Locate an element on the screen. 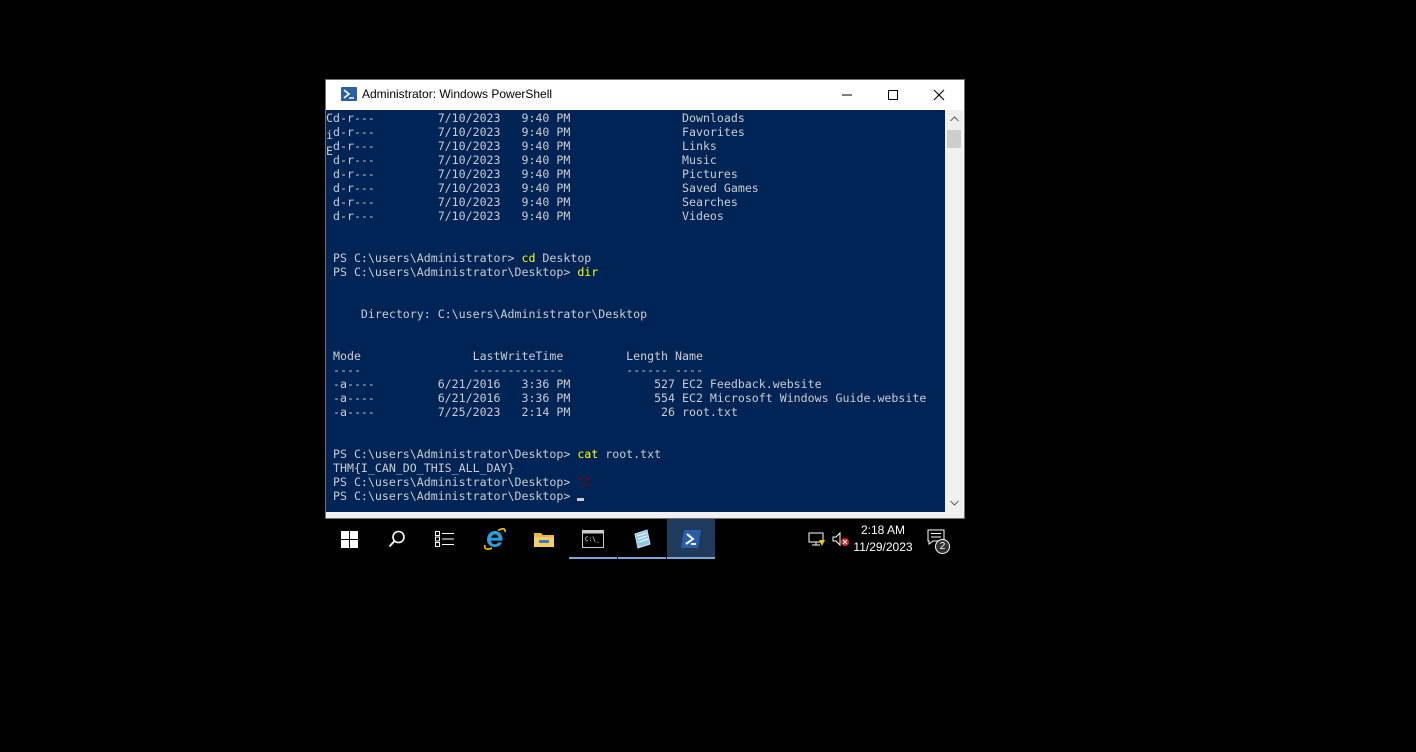  console-line: PS C:\users\Administrator\Desktop> dir is located at coordinates (466, 272).